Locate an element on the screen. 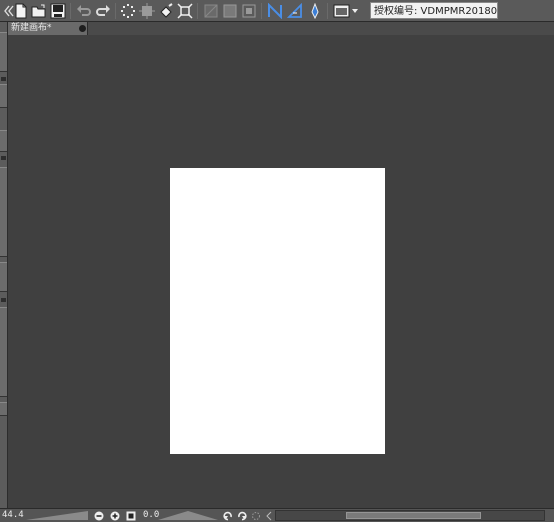 The image size is (554, 522). document-tabbar: 新建画布* is located at coordinates (281, 28).